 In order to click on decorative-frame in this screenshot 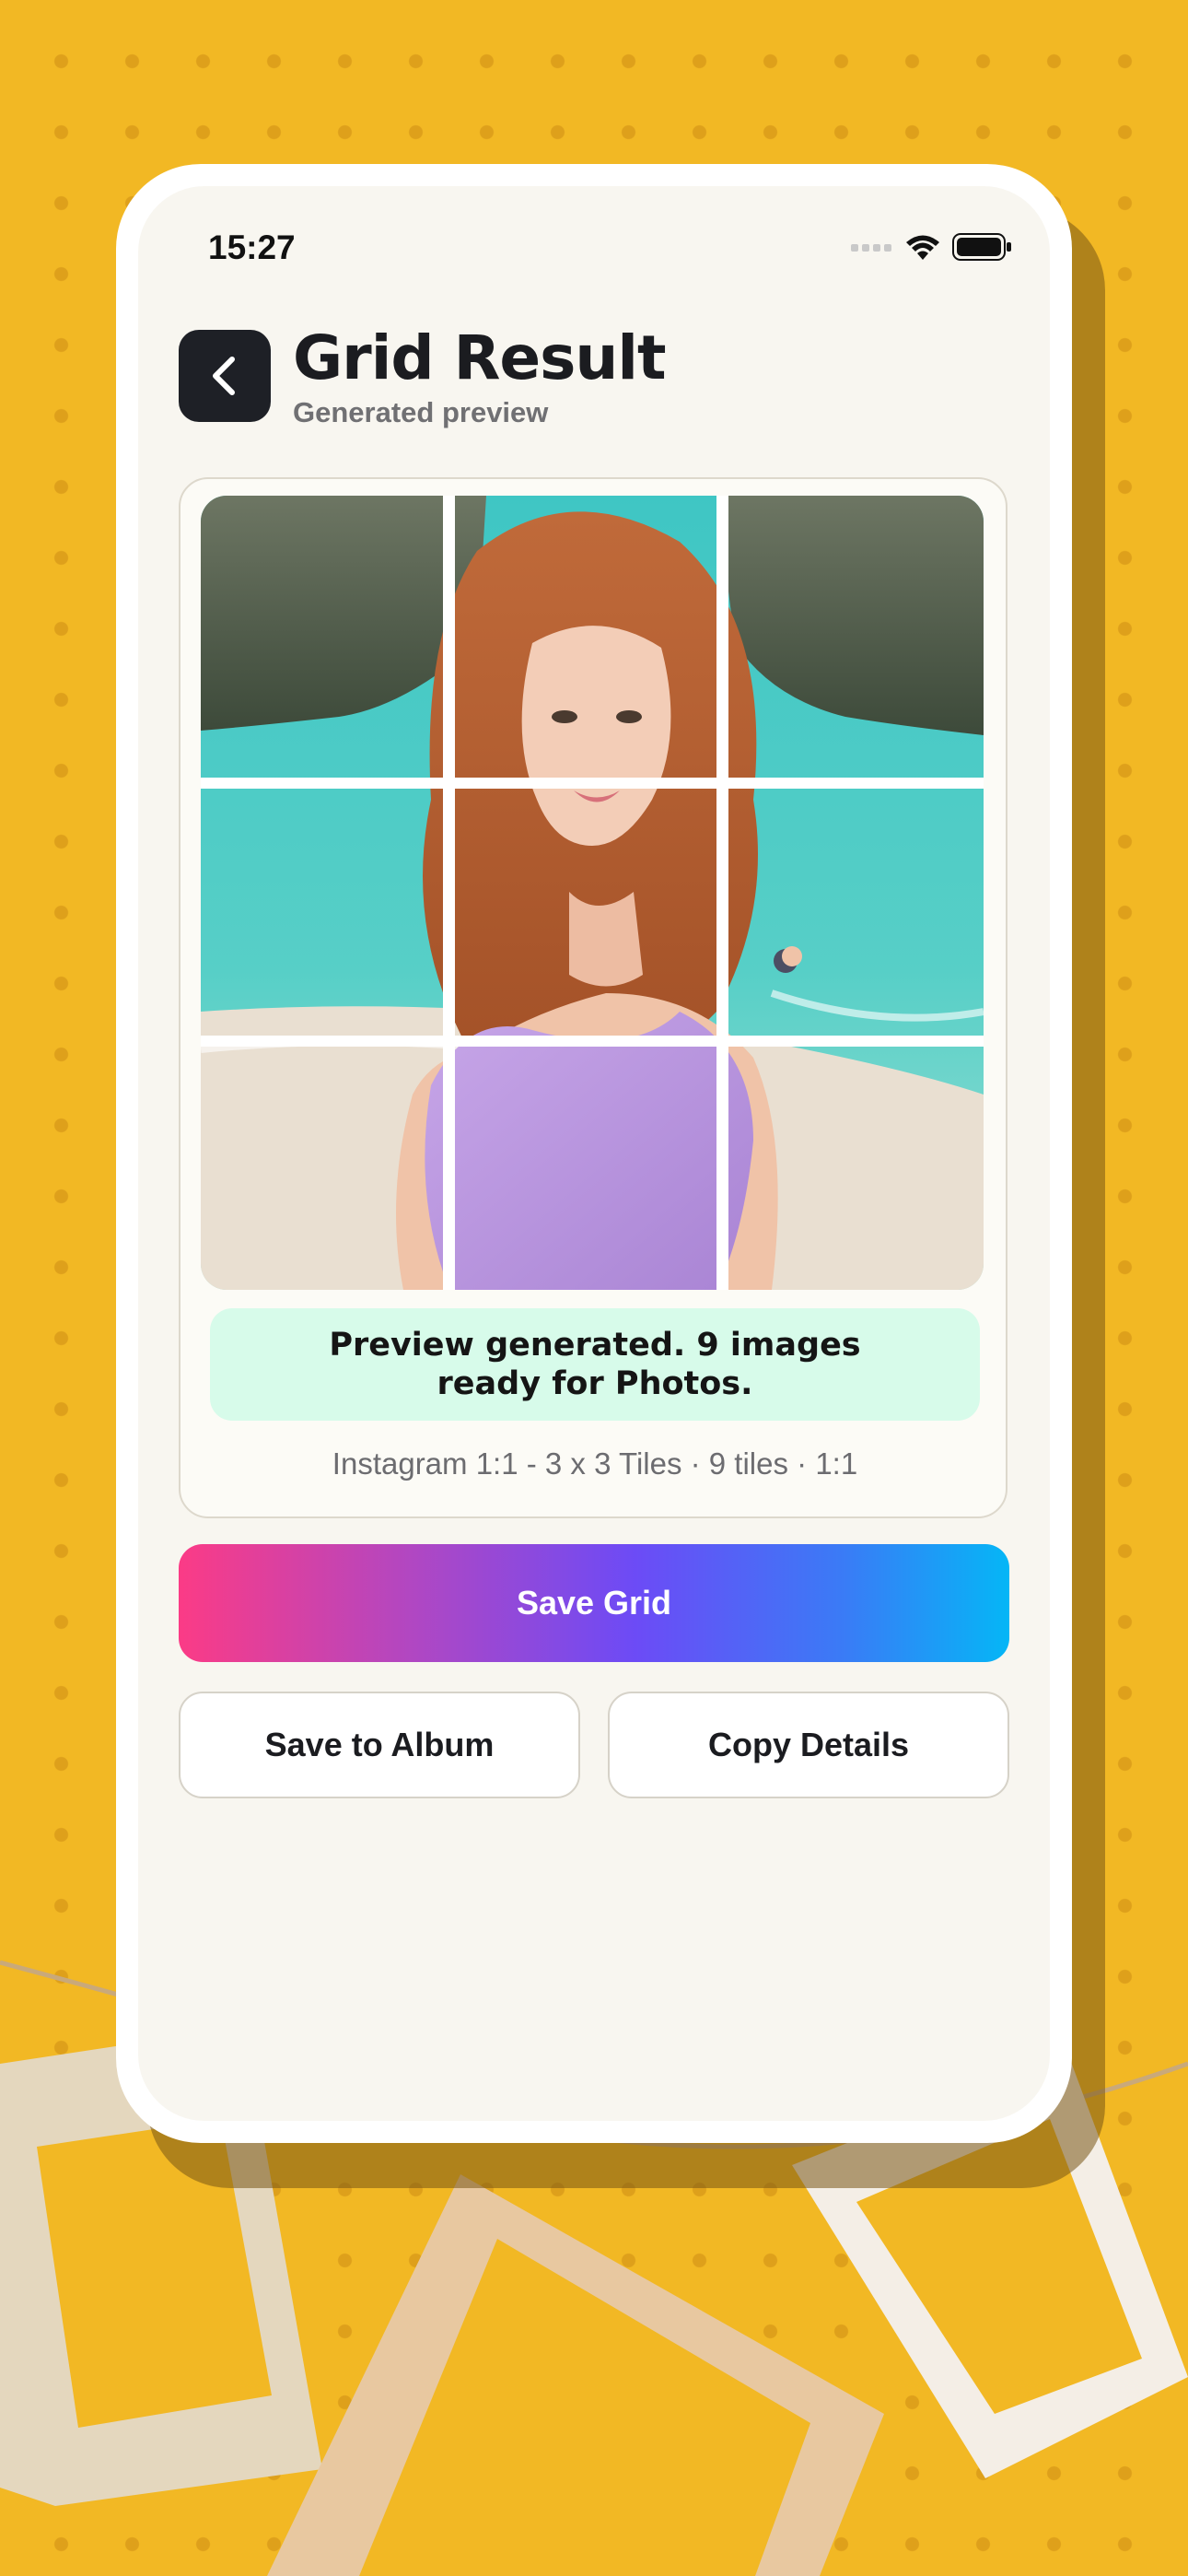, I will do `click(575, 2375)`.